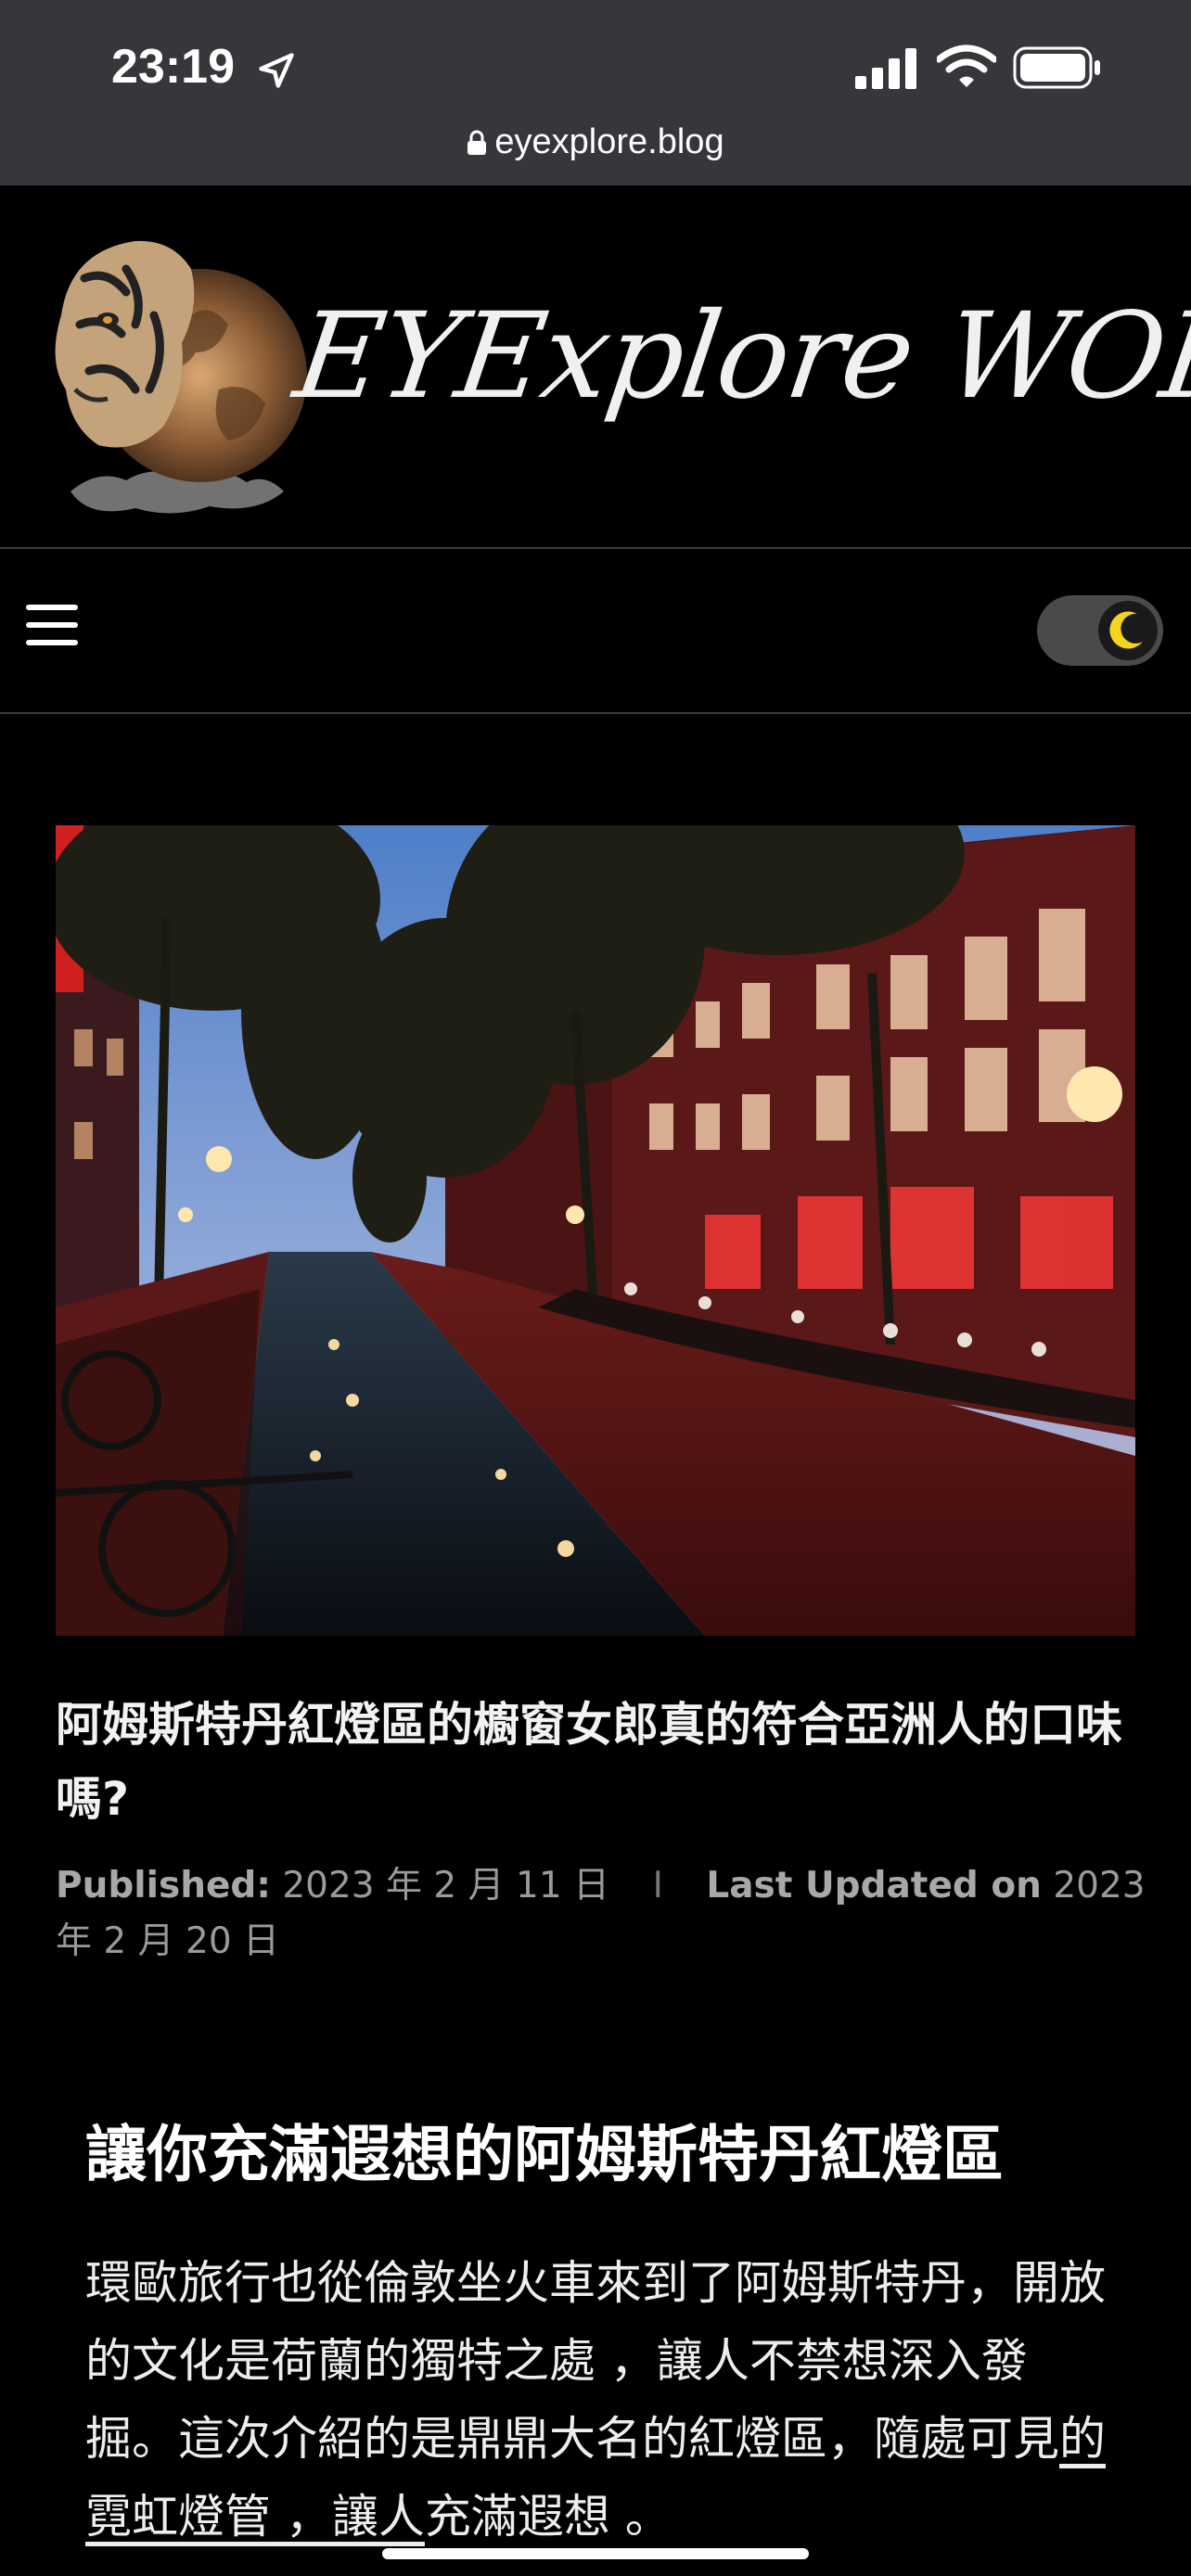 Image resolution: width=1191 pixels, height=2576 pixels. Describe the element at coordinates (1056, 67) in the screenshot. I see `battery-icon` at that location.